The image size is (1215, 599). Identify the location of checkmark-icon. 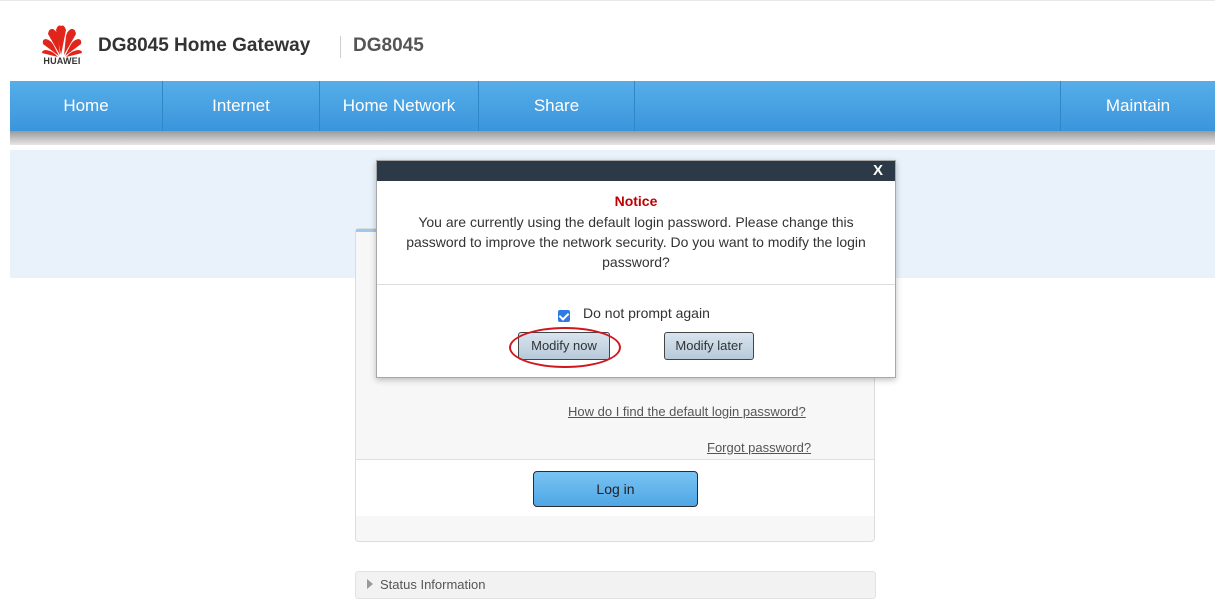
(564, 315).